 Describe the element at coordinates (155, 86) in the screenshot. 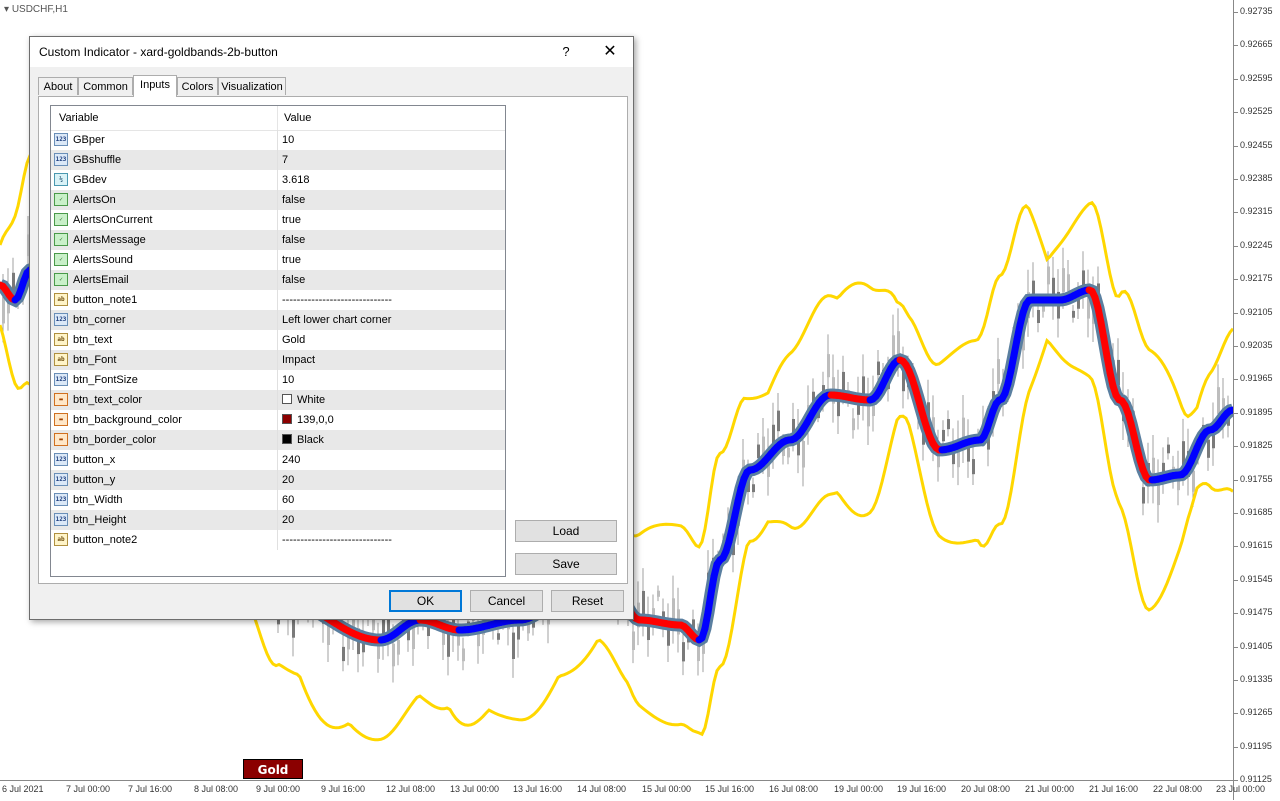

I see `tab-inputs: Inputs` at that location.